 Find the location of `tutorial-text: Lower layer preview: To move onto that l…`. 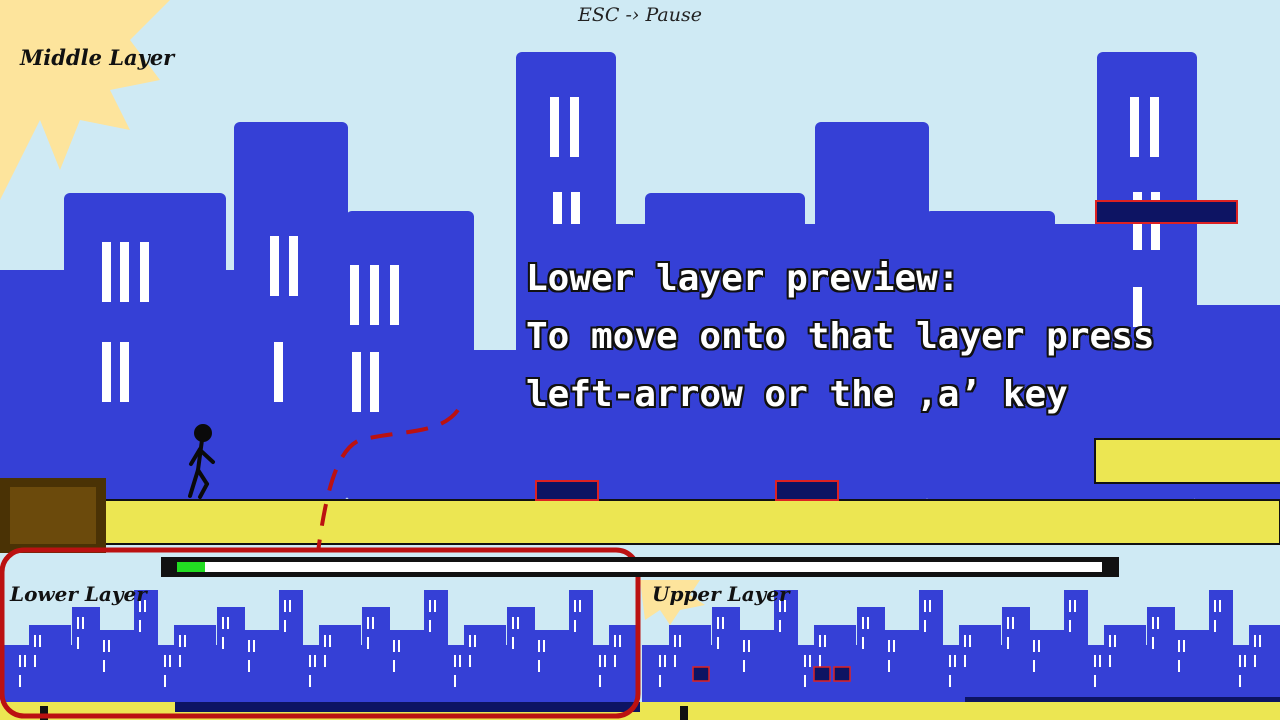

tutorial-text: Lower layer preview: To move onto that l… is located at coordinates (876, 337).